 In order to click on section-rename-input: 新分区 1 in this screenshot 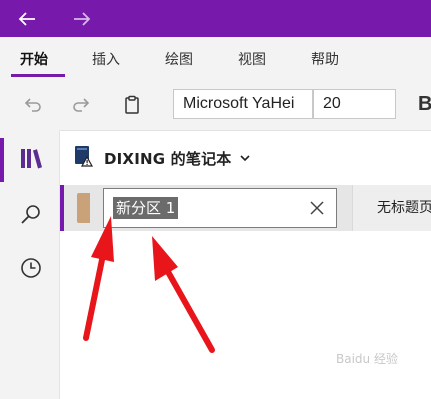, I will do `click(220, 208)`.